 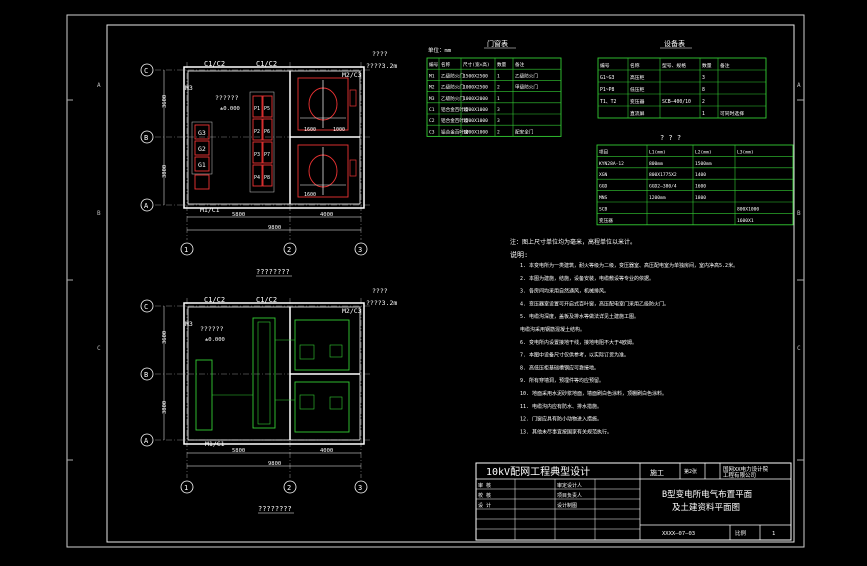 I want to click on dim-1000-a: 1000, so click(x=339, y=130).